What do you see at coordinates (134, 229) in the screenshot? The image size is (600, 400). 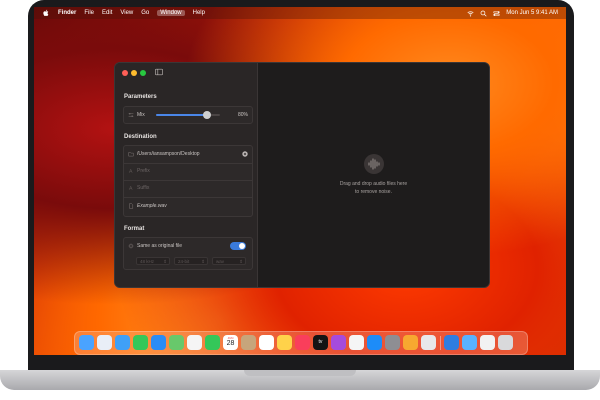 I see `format-heading: Format` at bounding box center [134, 229].